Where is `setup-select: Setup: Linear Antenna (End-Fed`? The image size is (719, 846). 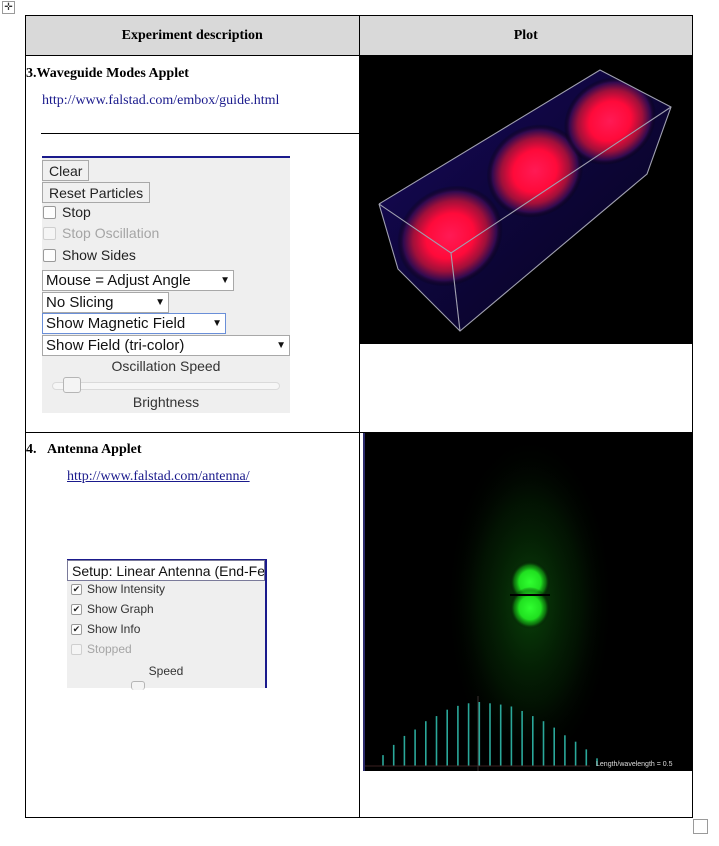
setup-select: Setup: Linear Antenna (End-Fed is located at coordinates (166, 570).